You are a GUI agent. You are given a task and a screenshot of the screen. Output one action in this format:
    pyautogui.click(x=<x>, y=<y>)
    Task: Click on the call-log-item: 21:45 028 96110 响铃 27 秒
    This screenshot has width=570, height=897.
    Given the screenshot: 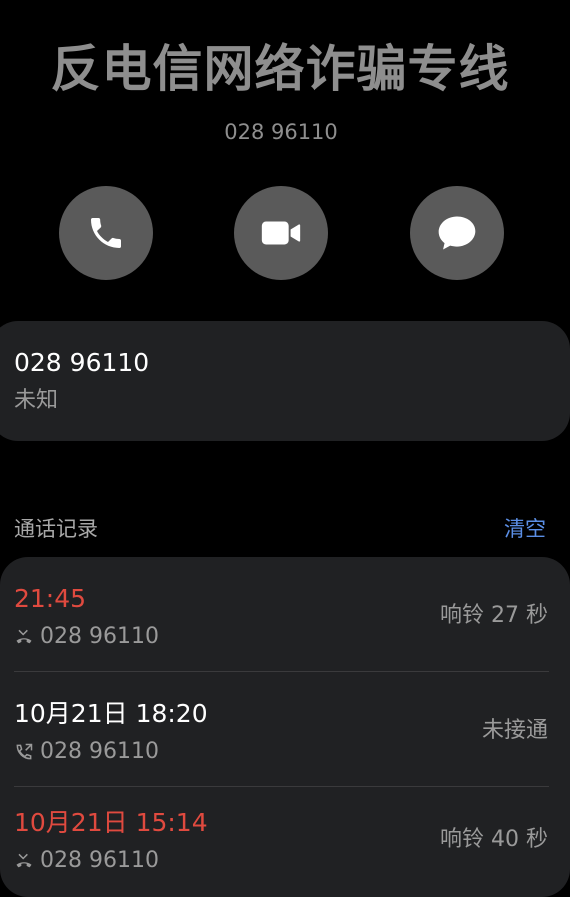 What is the action you would take?
    pyautogui.click(x=285, y=614)
    